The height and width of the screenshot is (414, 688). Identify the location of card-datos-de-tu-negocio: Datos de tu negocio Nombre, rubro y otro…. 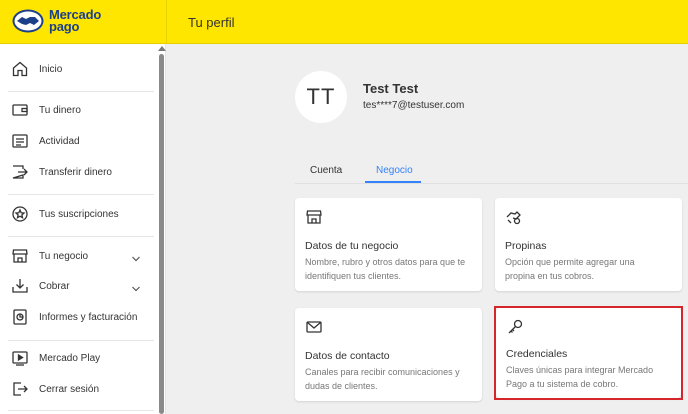
(388, 244).